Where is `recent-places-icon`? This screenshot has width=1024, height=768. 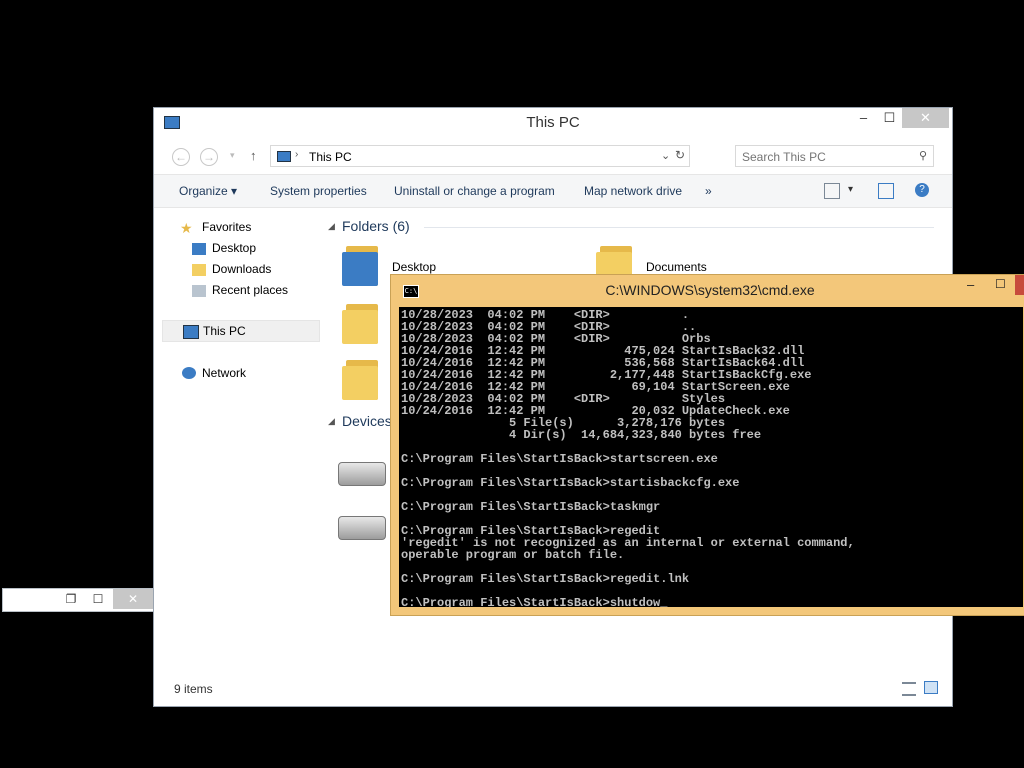 recent-places-icon is located at coordinates (199, 291).